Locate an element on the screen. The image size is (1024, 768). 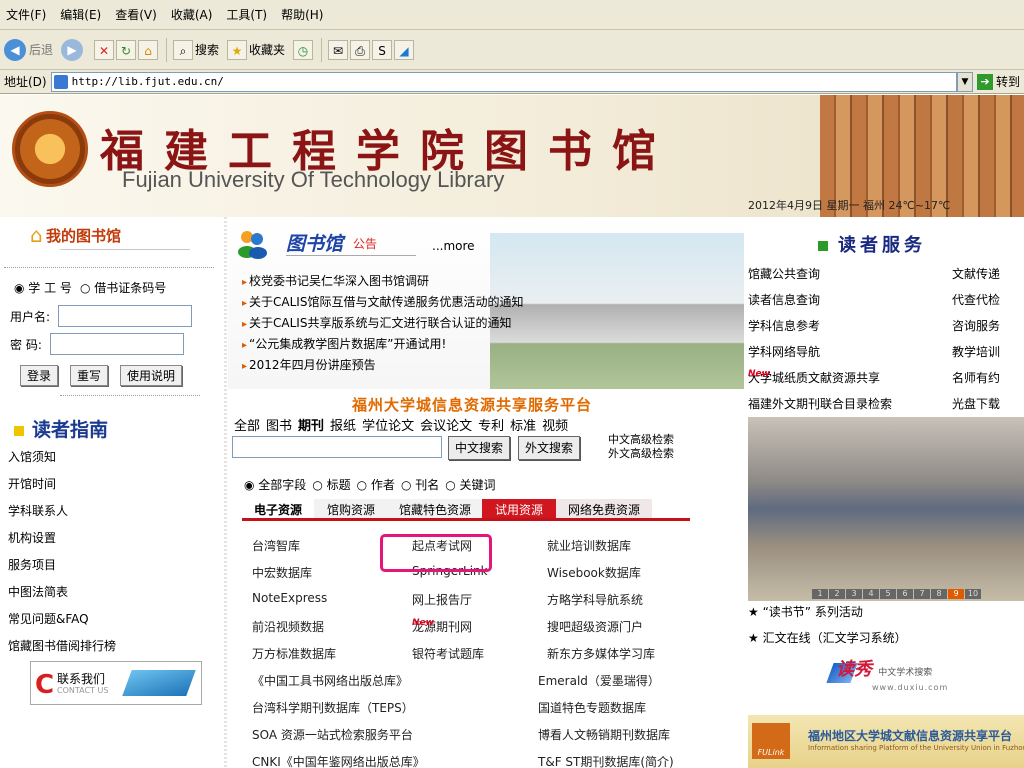
database-link: NoteExpress is located at coordinates (289, 598).